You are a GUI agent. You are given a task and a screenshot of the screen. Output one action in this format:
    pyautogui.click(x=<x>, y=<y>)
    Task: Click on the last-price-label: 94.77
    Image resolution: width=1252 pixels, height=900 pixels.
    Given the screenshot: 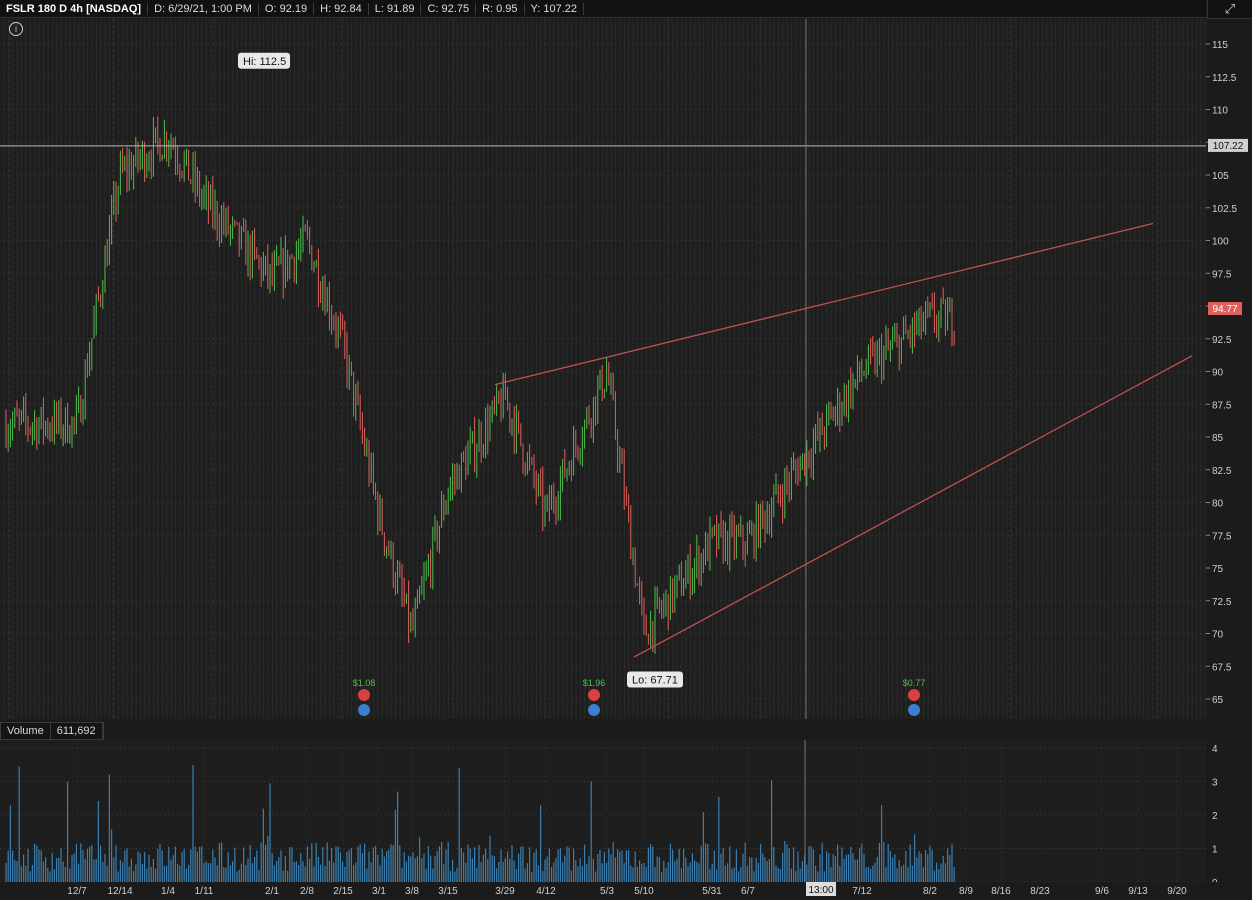 What is the action you would take?
    pyautogui.click(x=1225, y=309)
    